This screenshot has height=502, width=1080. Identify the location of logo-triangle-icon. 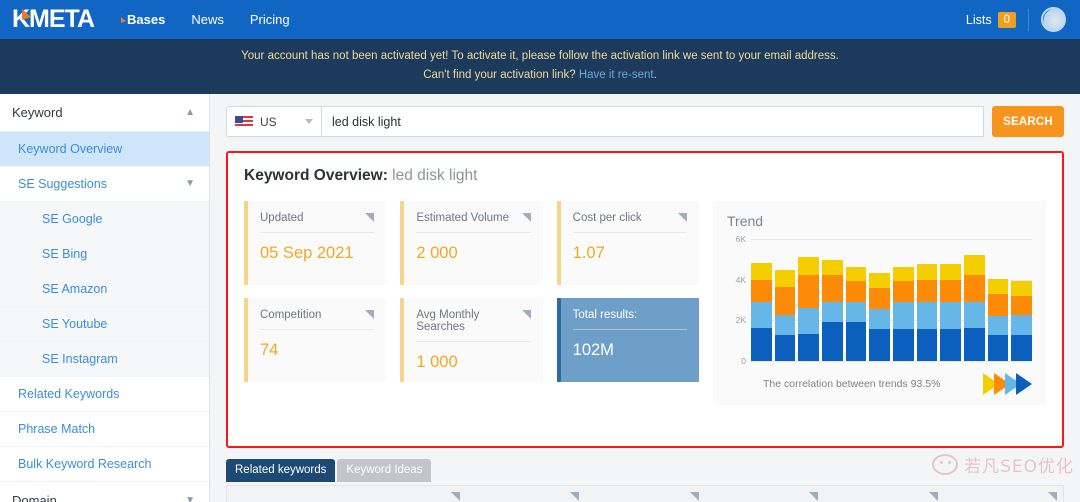
(26, 14).